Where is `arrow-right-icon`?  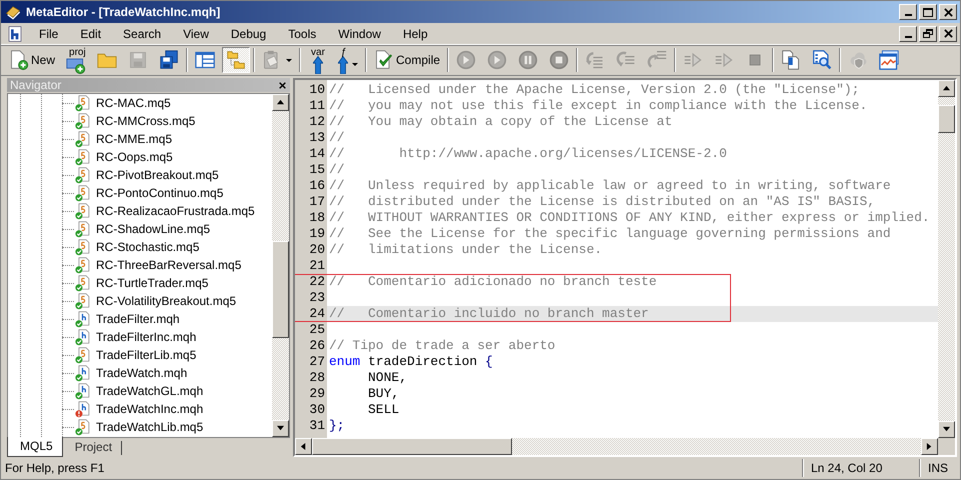 arrow-right-icon is located at coordinates (929, 446).